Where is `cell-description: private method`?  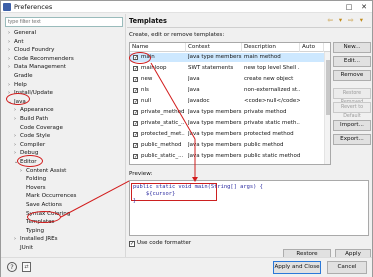 cell-description: private method is located at coordinates (265, 112).